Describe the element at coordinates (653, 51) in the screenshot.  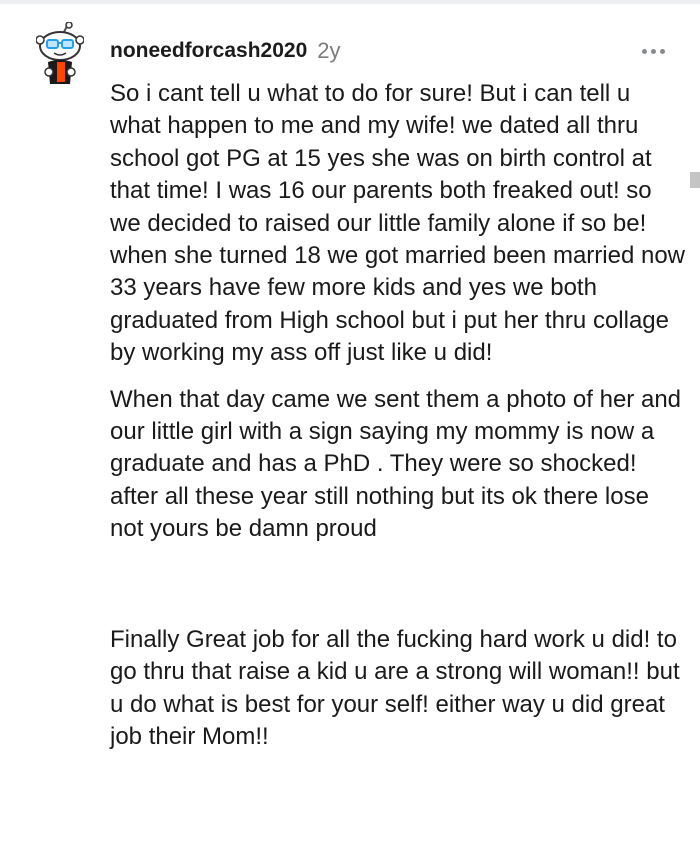
I see `more-options-button` at that location.